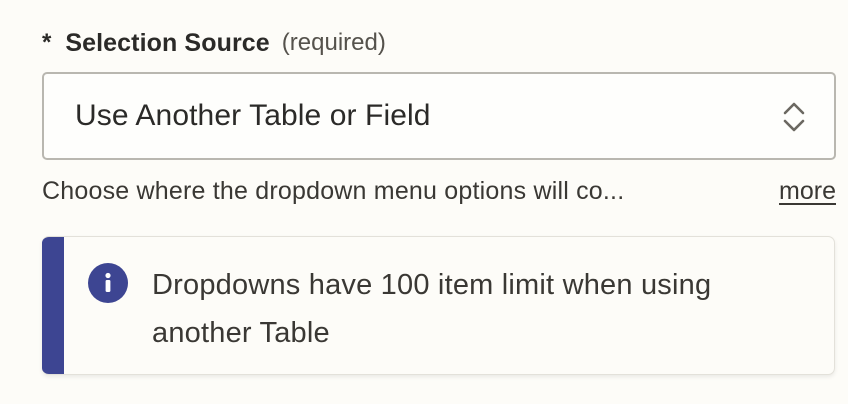 Image resolution: width=848 pixels, height=404 pixels. I want to click on select-value: Use Another Table or Field, so click(253, 115).